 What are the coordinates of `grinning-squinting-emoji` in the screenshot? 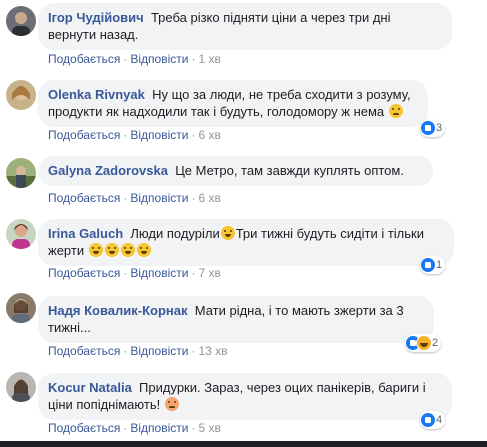 It's located at (227, 233).